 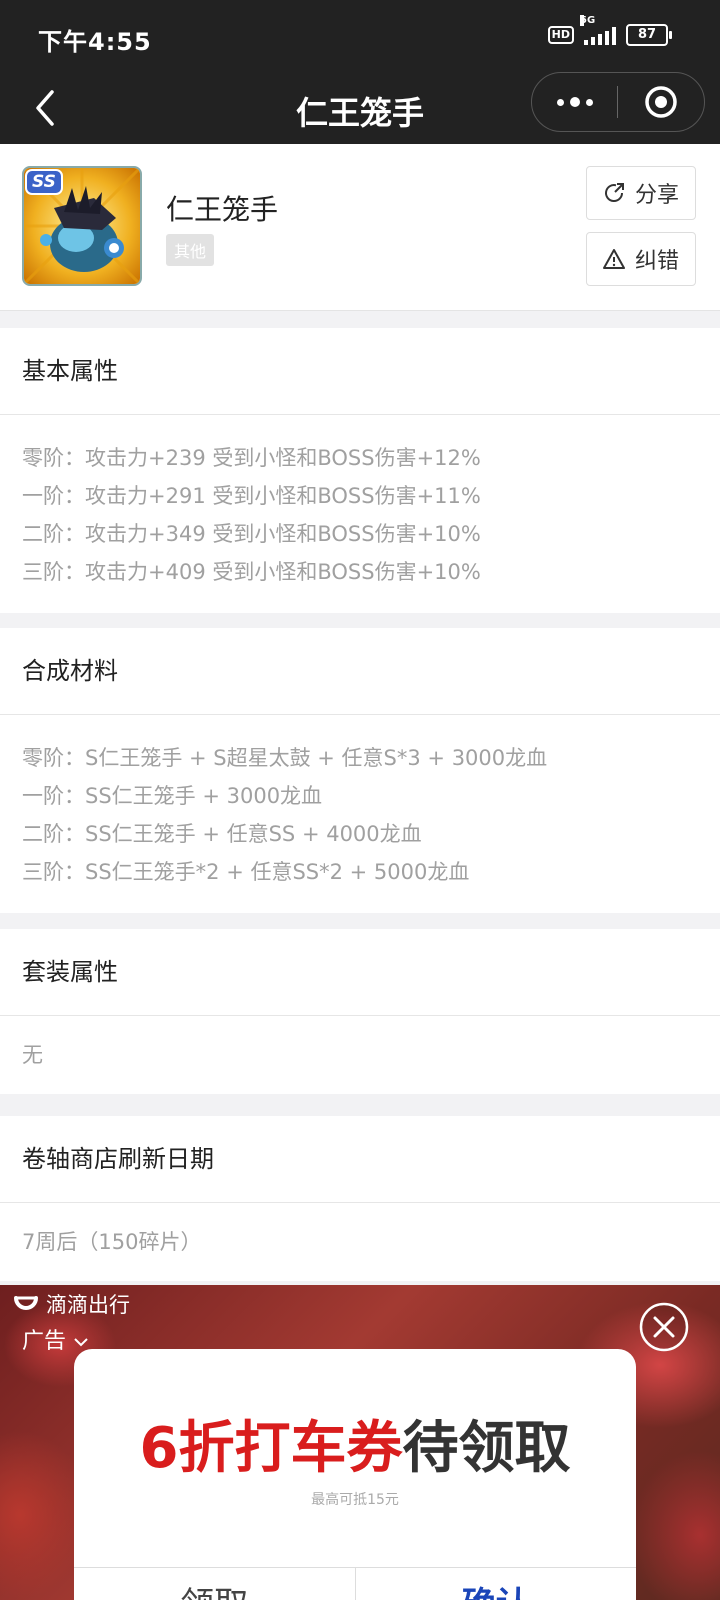 I want to click on confirm-button: 确认, so click(x=496, y=1584).